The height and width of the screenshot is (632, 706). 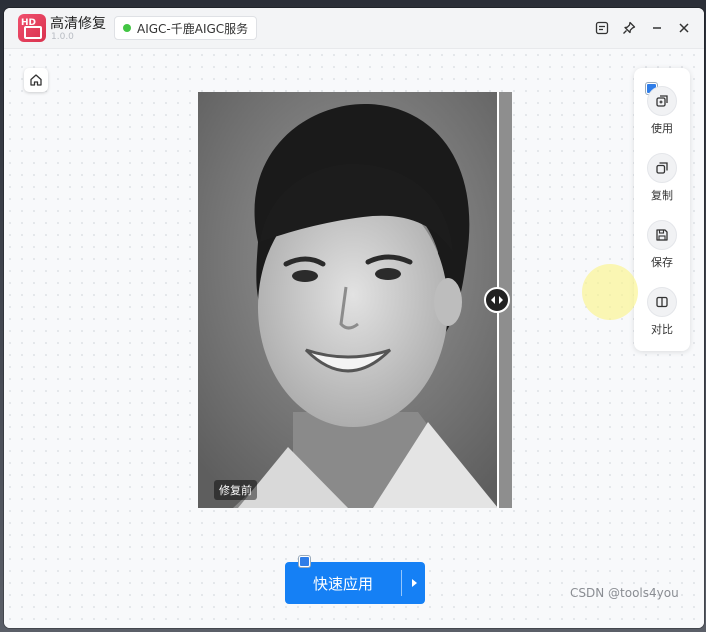 I want to click on home-button, so click(x=36, y=80).